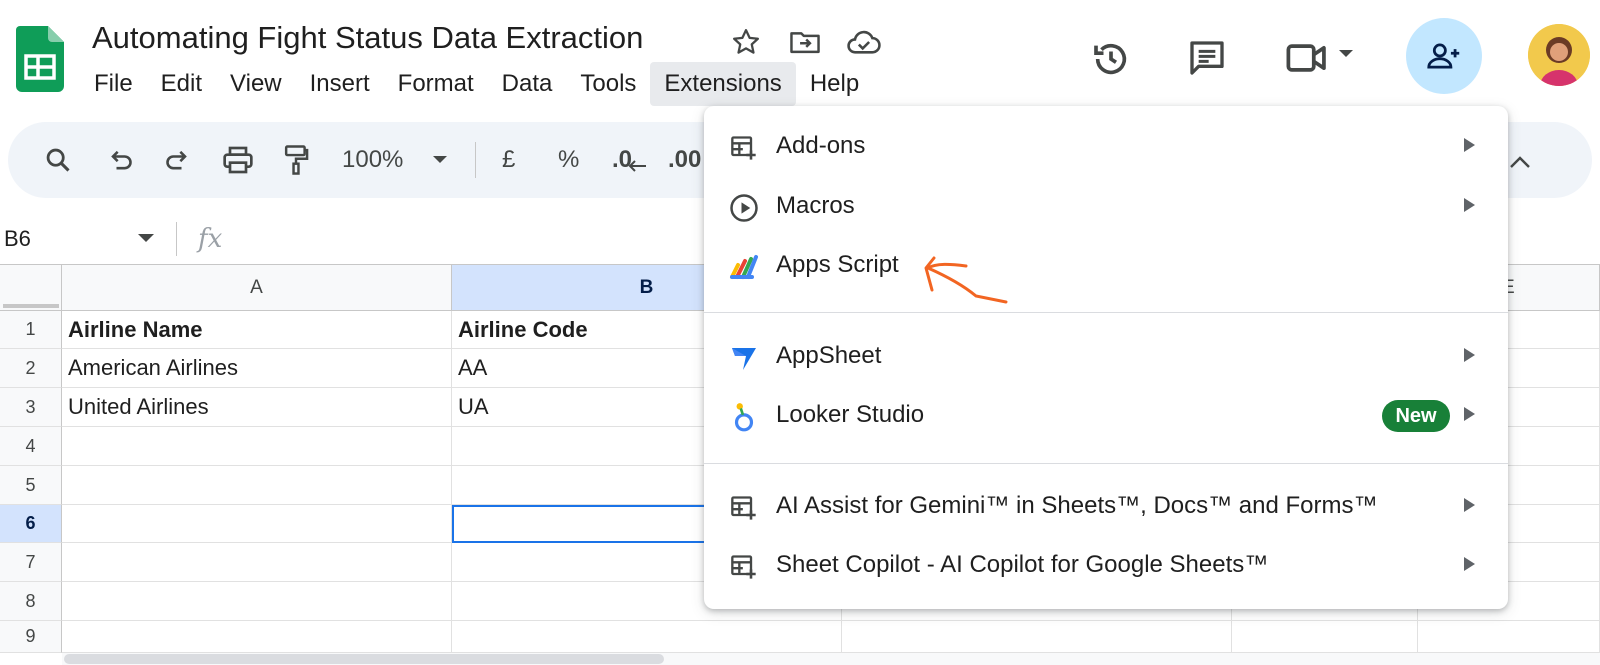 This screenshot has height=665, width=1600. I want to click on format-currency-button: £, so click(508, 160).